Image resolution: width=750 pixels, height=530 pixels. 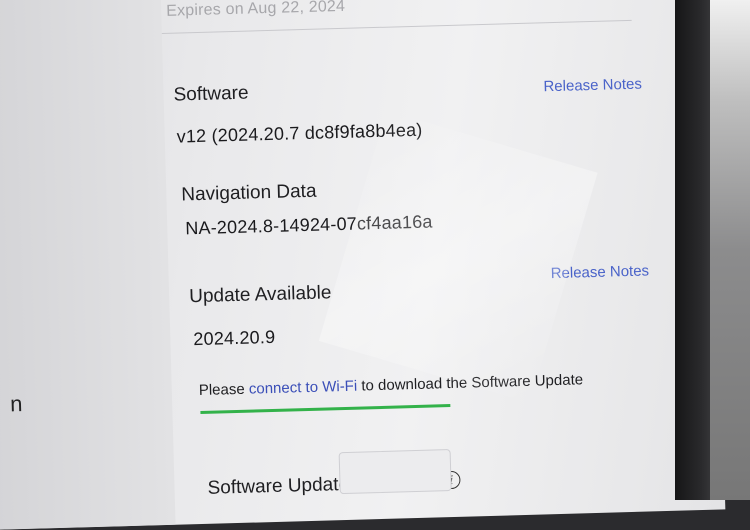 I want to click on background-outside, so click(x=730, y=250).